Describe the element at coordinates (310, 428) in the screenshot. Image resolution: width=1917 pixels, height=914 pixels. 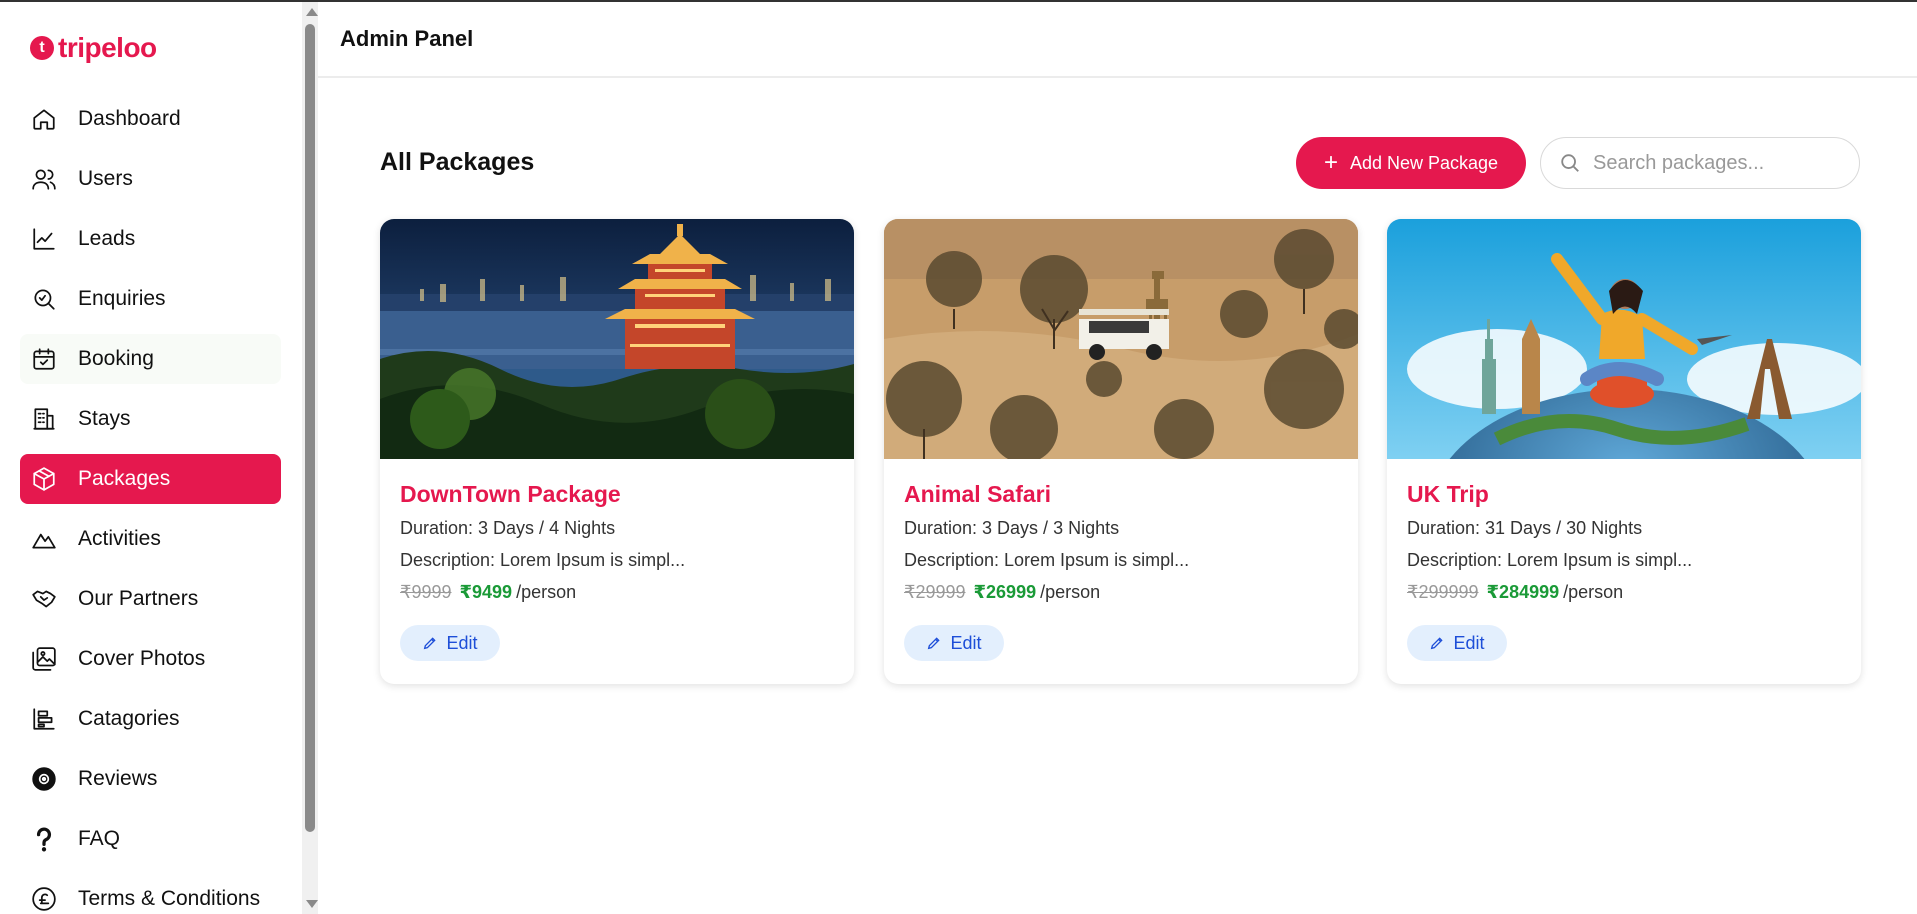
I see `scroll-thumb` at that location.